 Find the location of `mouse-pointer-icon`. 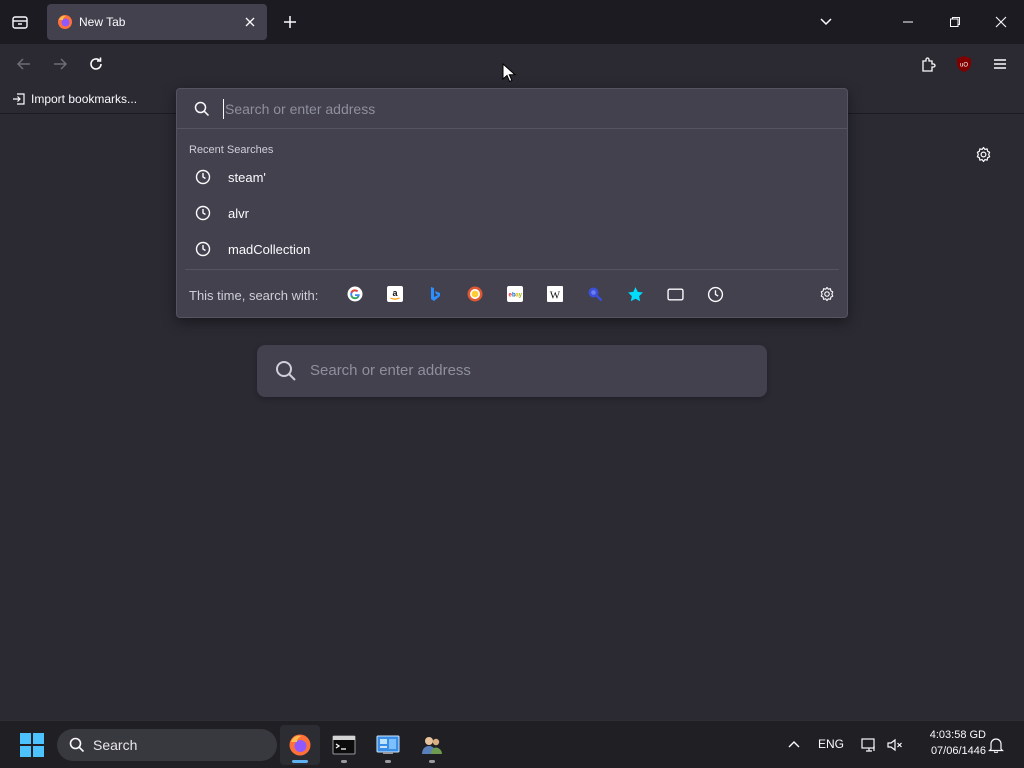

mouse-pointer-icon is located at coordinates (509, 73).